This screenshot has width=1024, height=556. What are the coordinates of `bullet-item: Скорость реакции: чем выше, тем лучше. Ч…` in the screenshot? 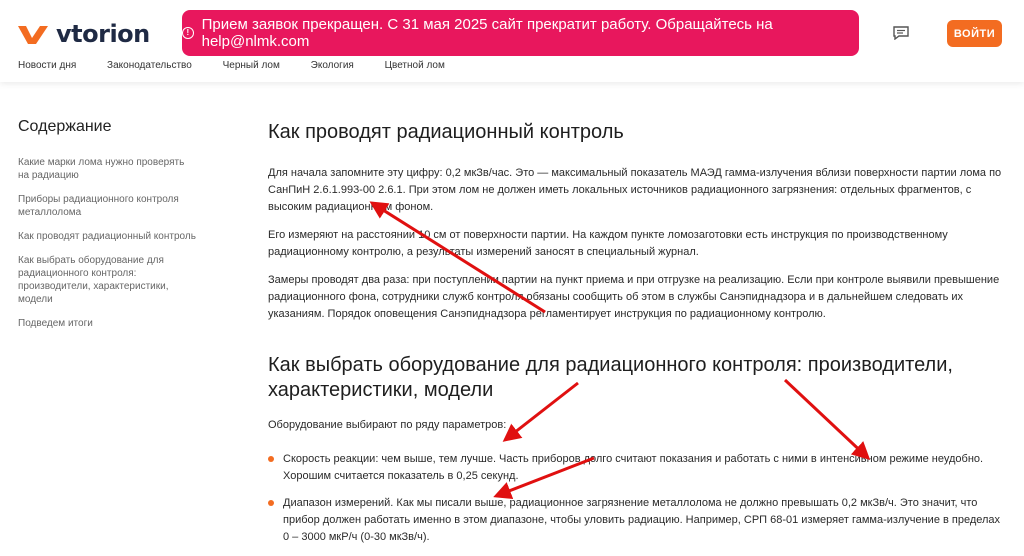 It's located at (635, 468).